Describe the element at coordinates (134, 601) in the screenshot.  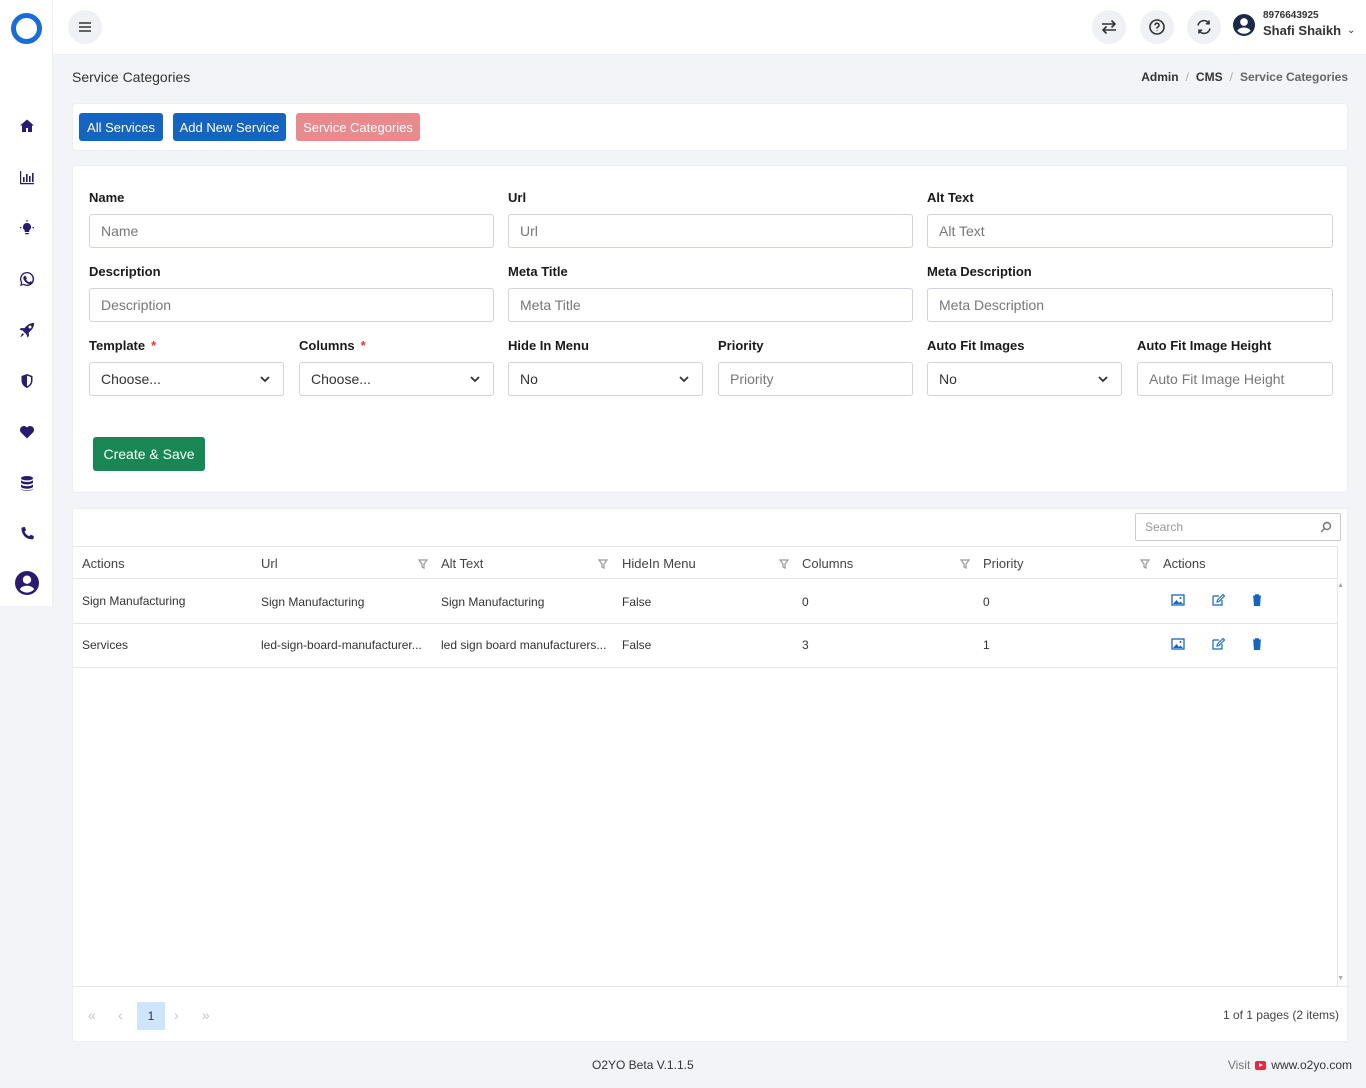
I see `cell-name: Sign Manufacturing` at that location.